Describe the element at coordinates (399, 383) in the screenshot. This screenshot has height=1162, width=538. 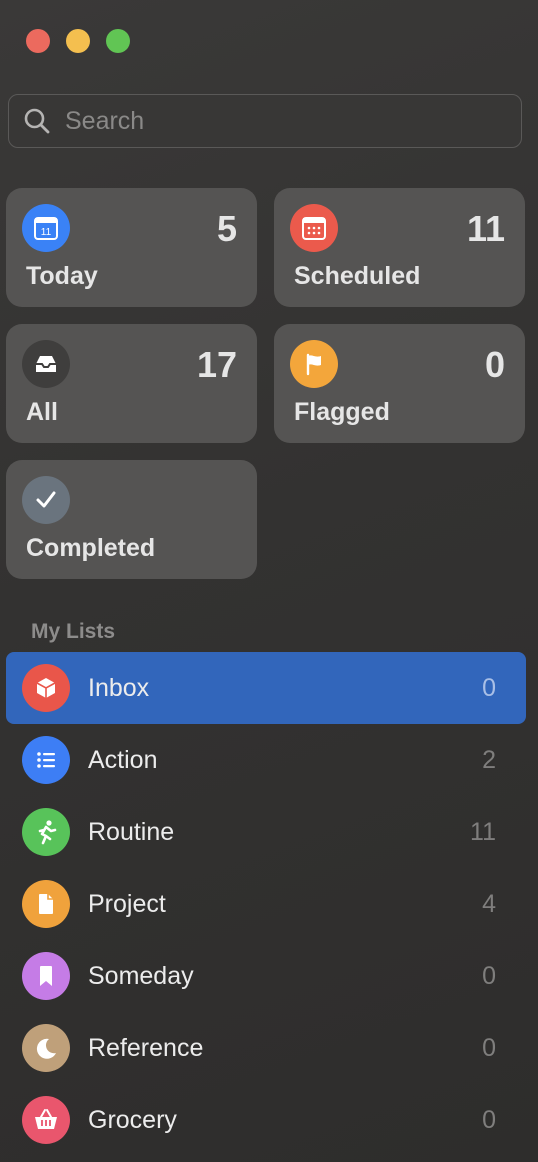
I see `smart-list-flagged: 0 Flagged` at that location.